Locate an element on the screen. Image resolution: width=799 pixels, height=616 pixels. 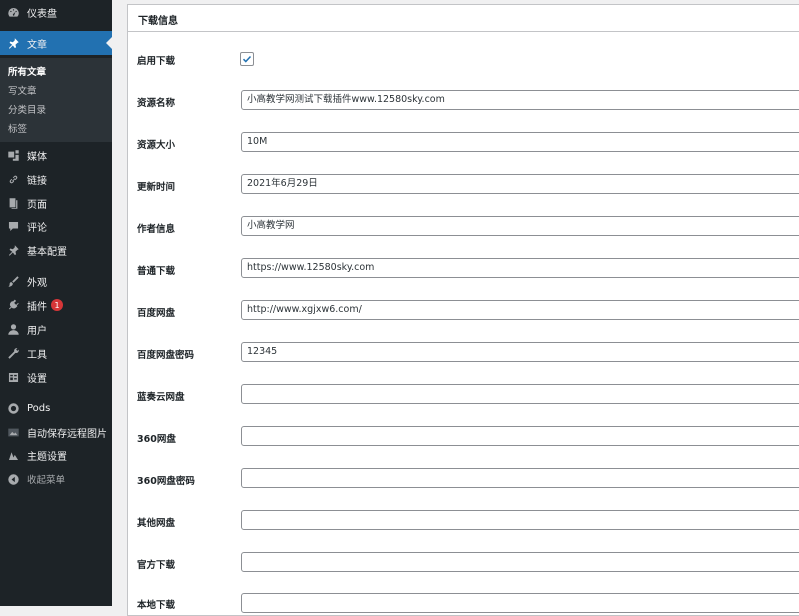
panel-title: 下载信息 is located at coordinates (158, 21).